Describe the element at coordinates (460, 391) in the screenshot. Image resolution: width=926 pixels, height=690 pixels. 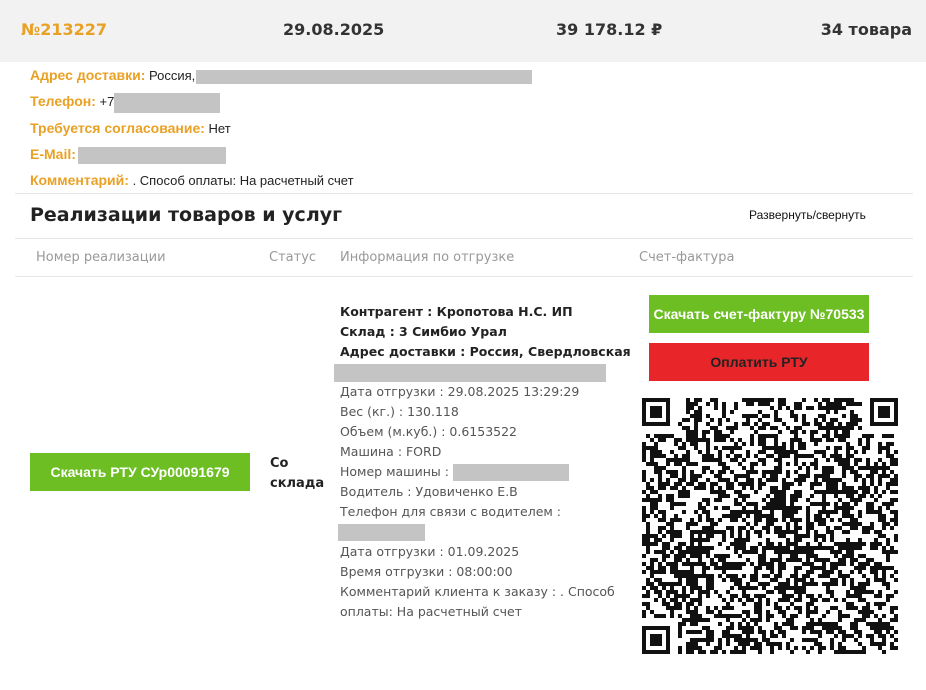
I see `ship-date: Дата отгрузки : 29.08.2025 13:29:29` at that location.